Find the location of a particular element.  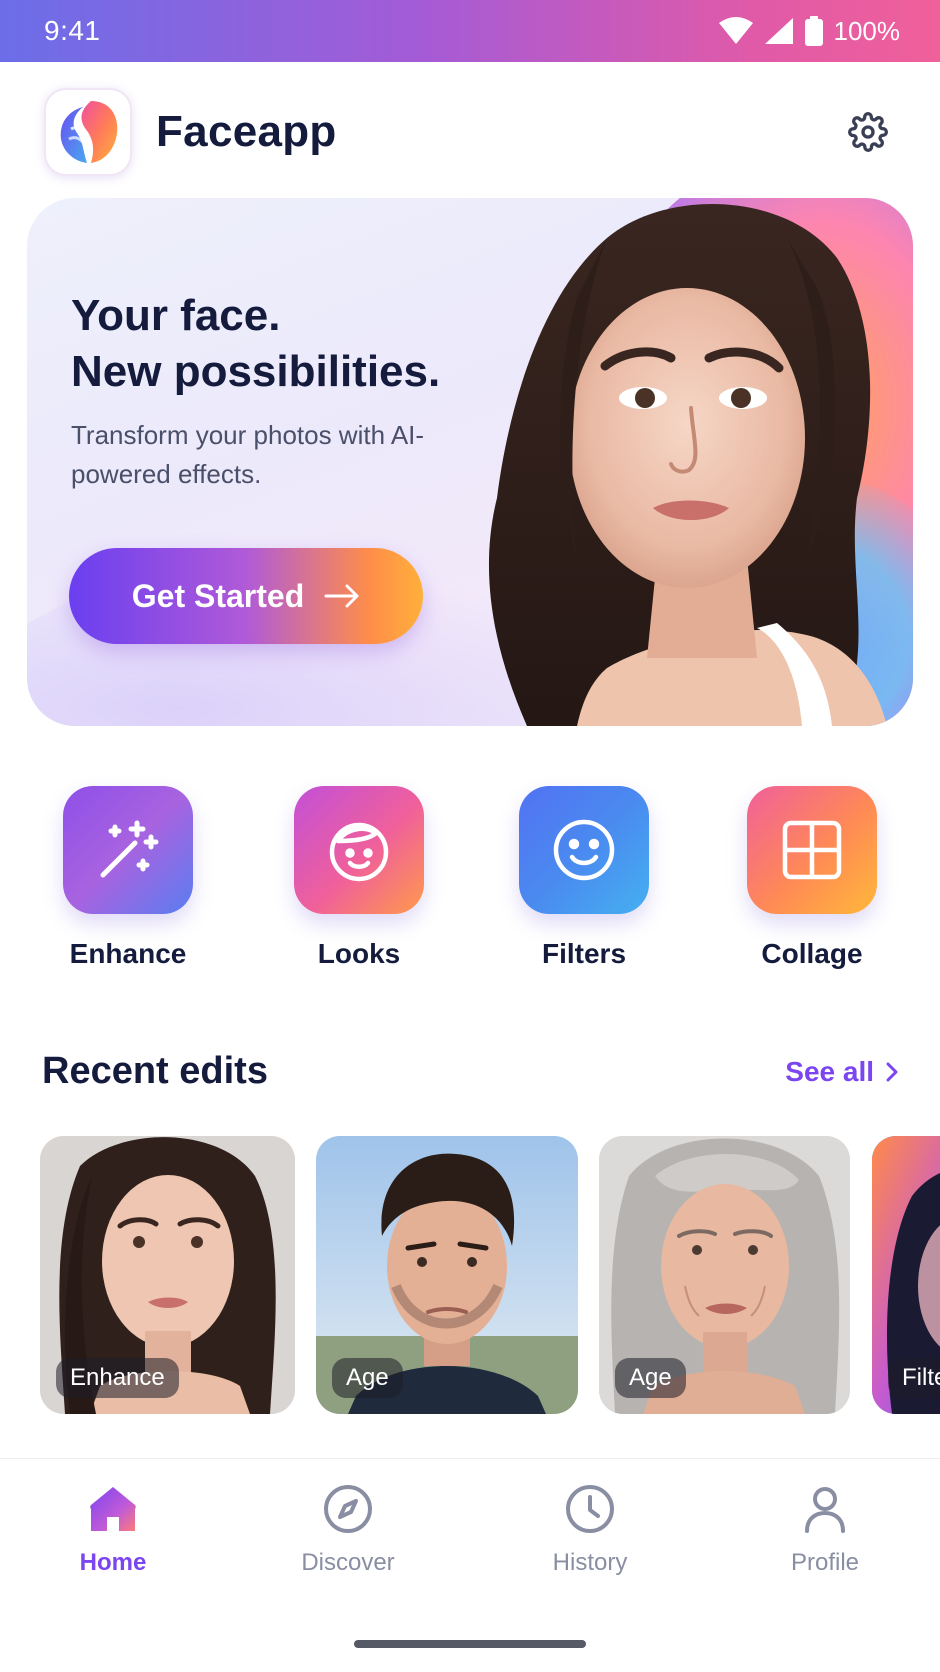

recent-edit-badge: Filte is located at coordinates (914, 1378).